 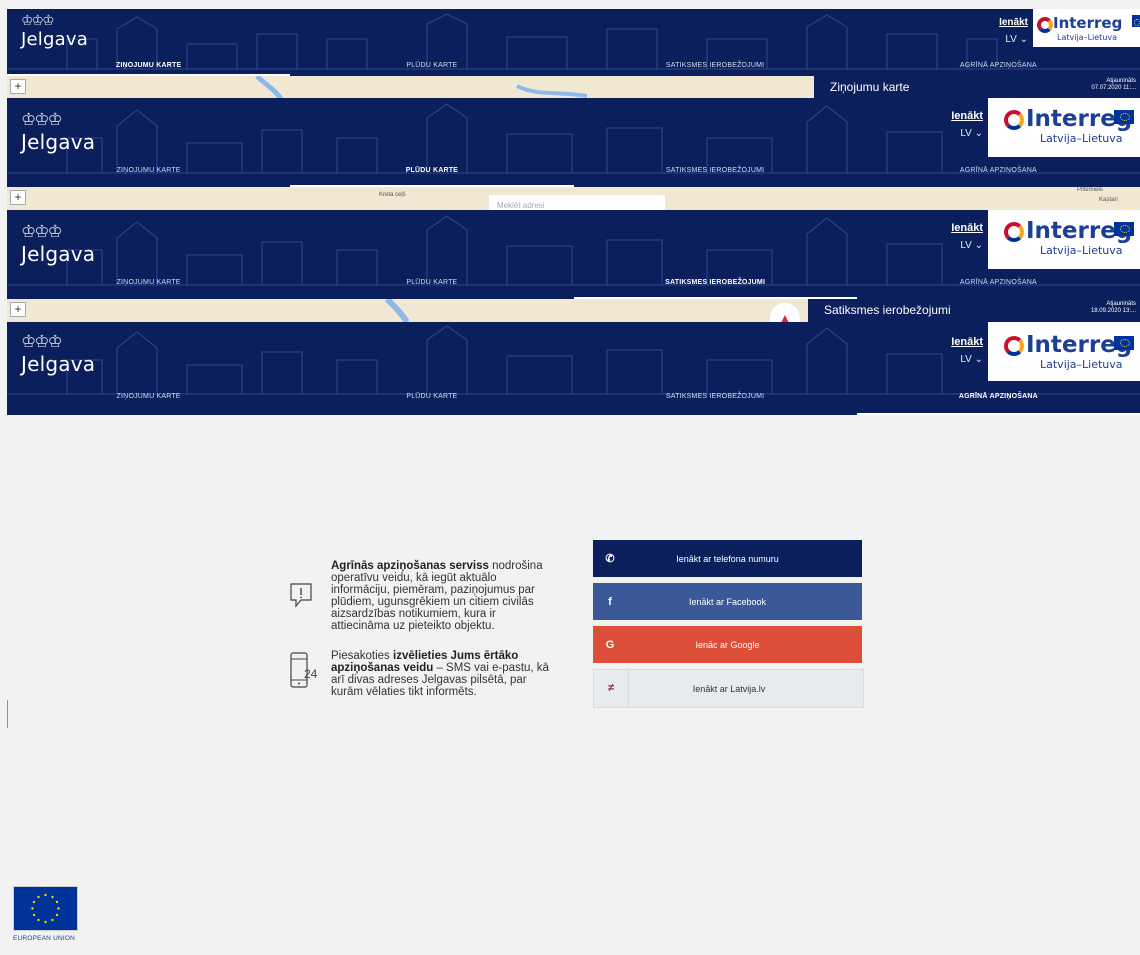 What do you see at coordinates (7, 714) in the screenshot?
I see `divider` at bounding box center [7, 714].